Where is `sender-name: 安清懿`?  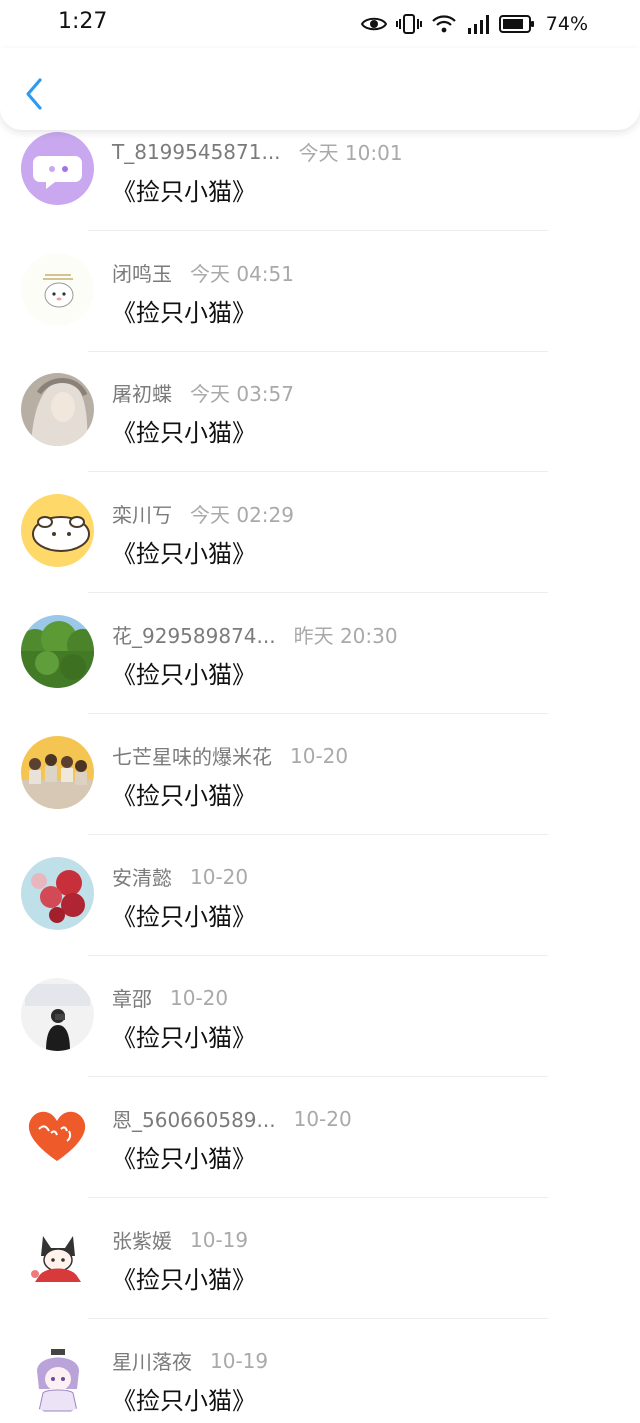
sender-name: 安清懿 is located at coordinates (142, 878).